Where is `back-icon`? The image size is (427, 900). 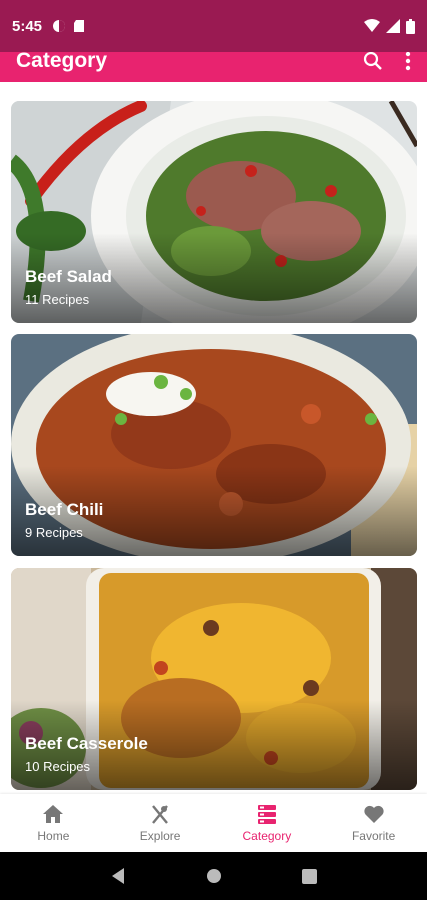
back-icon is located at coordinates (118, 876).